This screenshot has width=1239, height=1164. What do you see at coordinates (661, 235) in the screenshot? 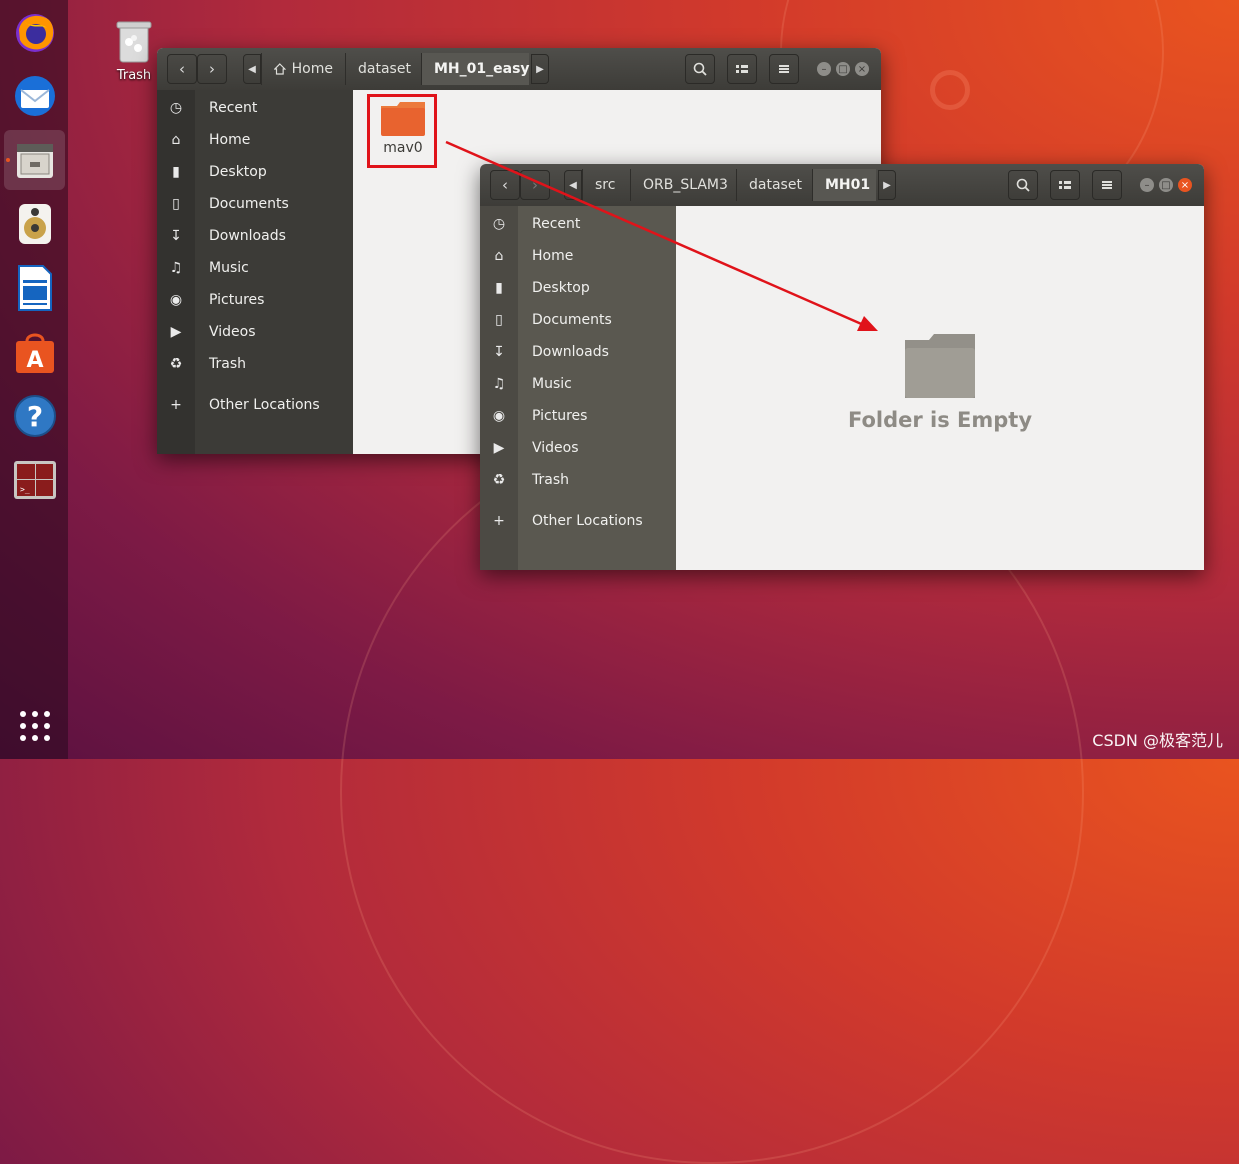
I see `annotation-arrow` at bounding box center [661, 235].